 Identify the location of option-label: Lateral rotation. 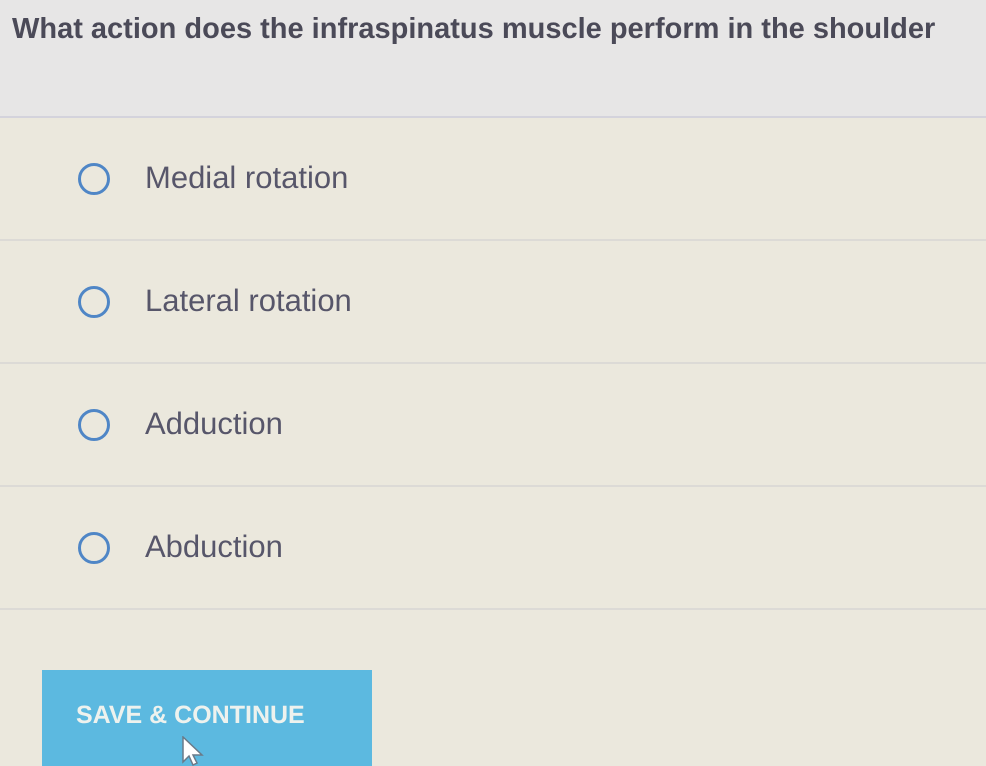
(248, 301).